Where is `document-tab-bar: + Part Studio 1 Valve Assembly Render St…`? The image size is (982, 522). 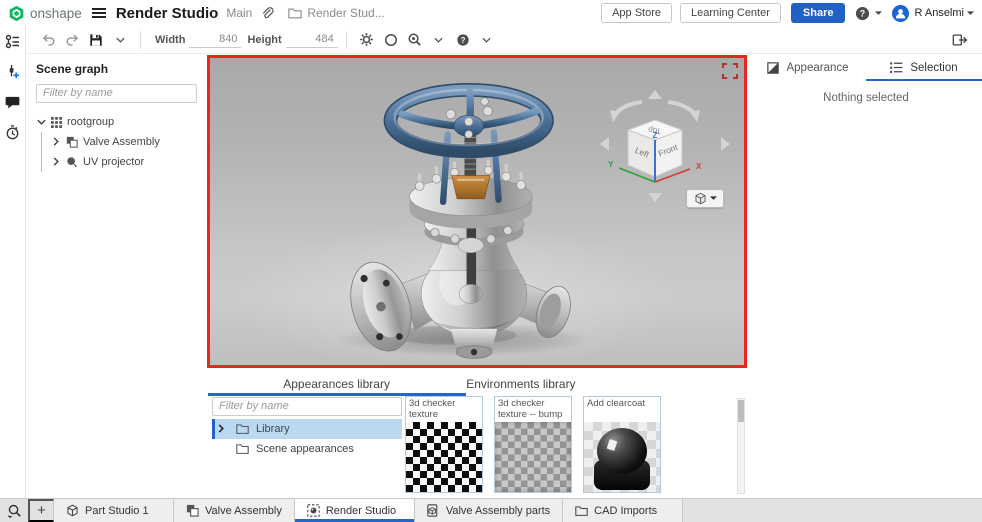 document-tab-bar: + Part Studio 1 Valve Assembly Render St… is located at coordinates (491, 510).